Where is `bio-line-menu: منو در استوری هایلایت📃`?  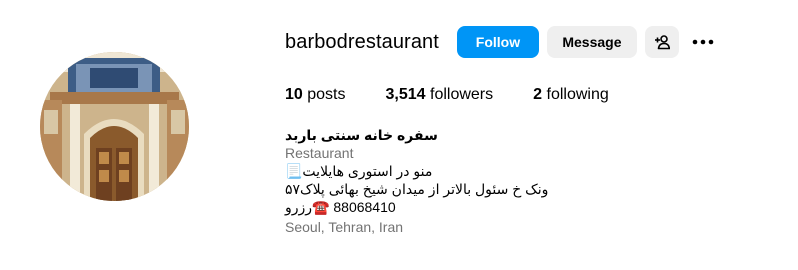 bio-line-menu: منو در استوری هایلایت📃 is located at coordinates (359, 171).